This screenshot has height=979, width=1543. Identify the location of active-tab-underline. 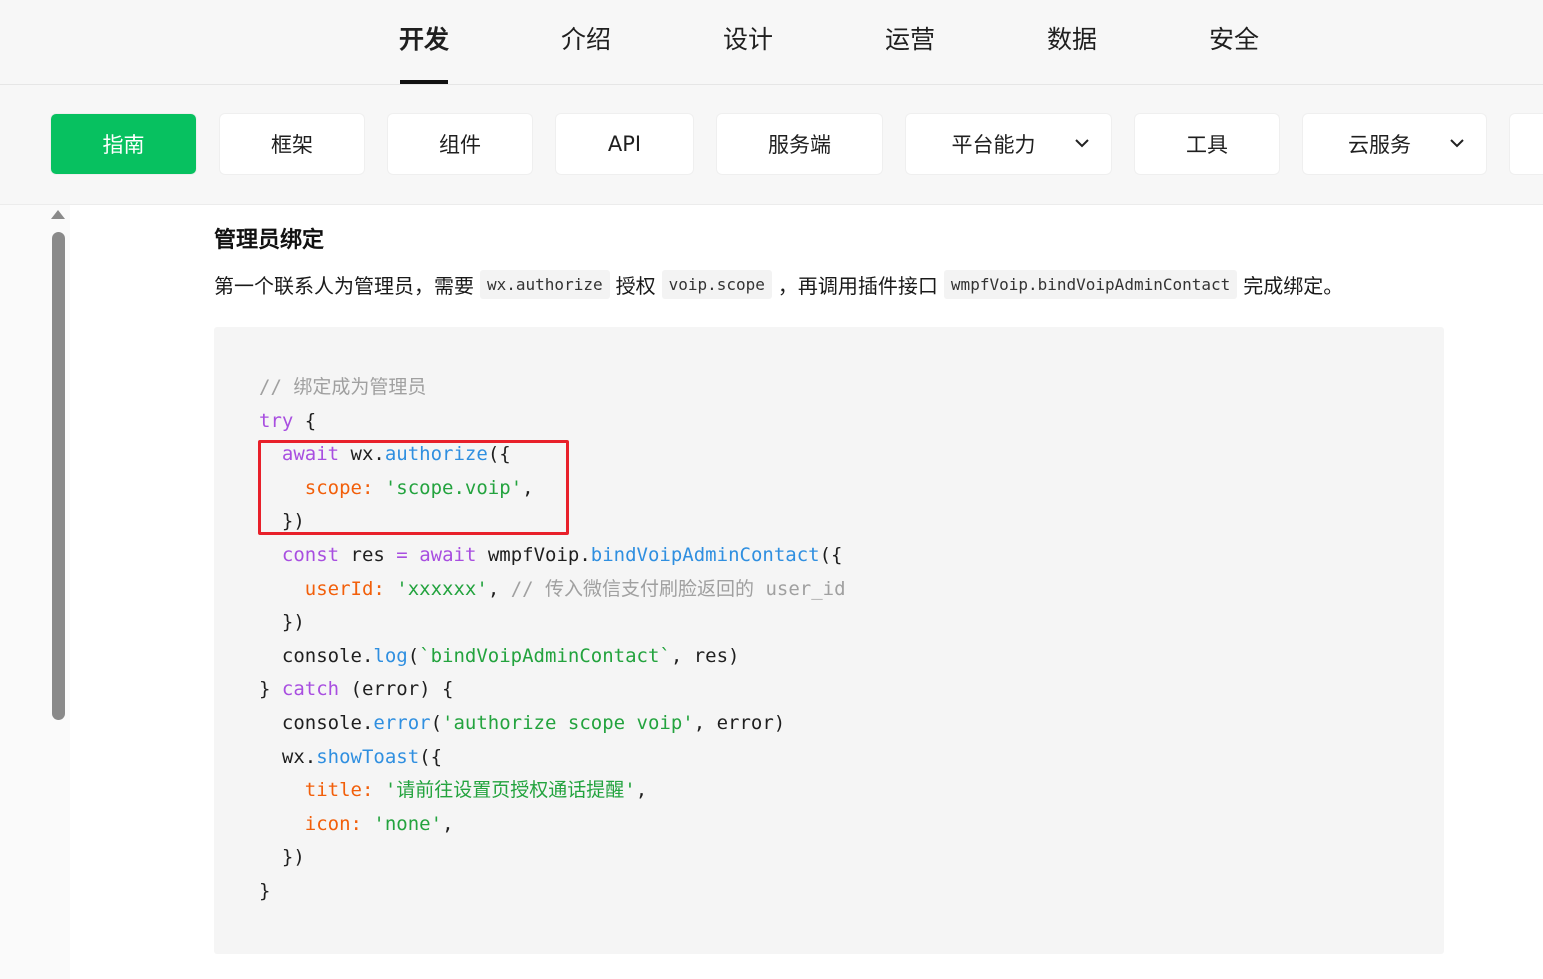
(424, 82).